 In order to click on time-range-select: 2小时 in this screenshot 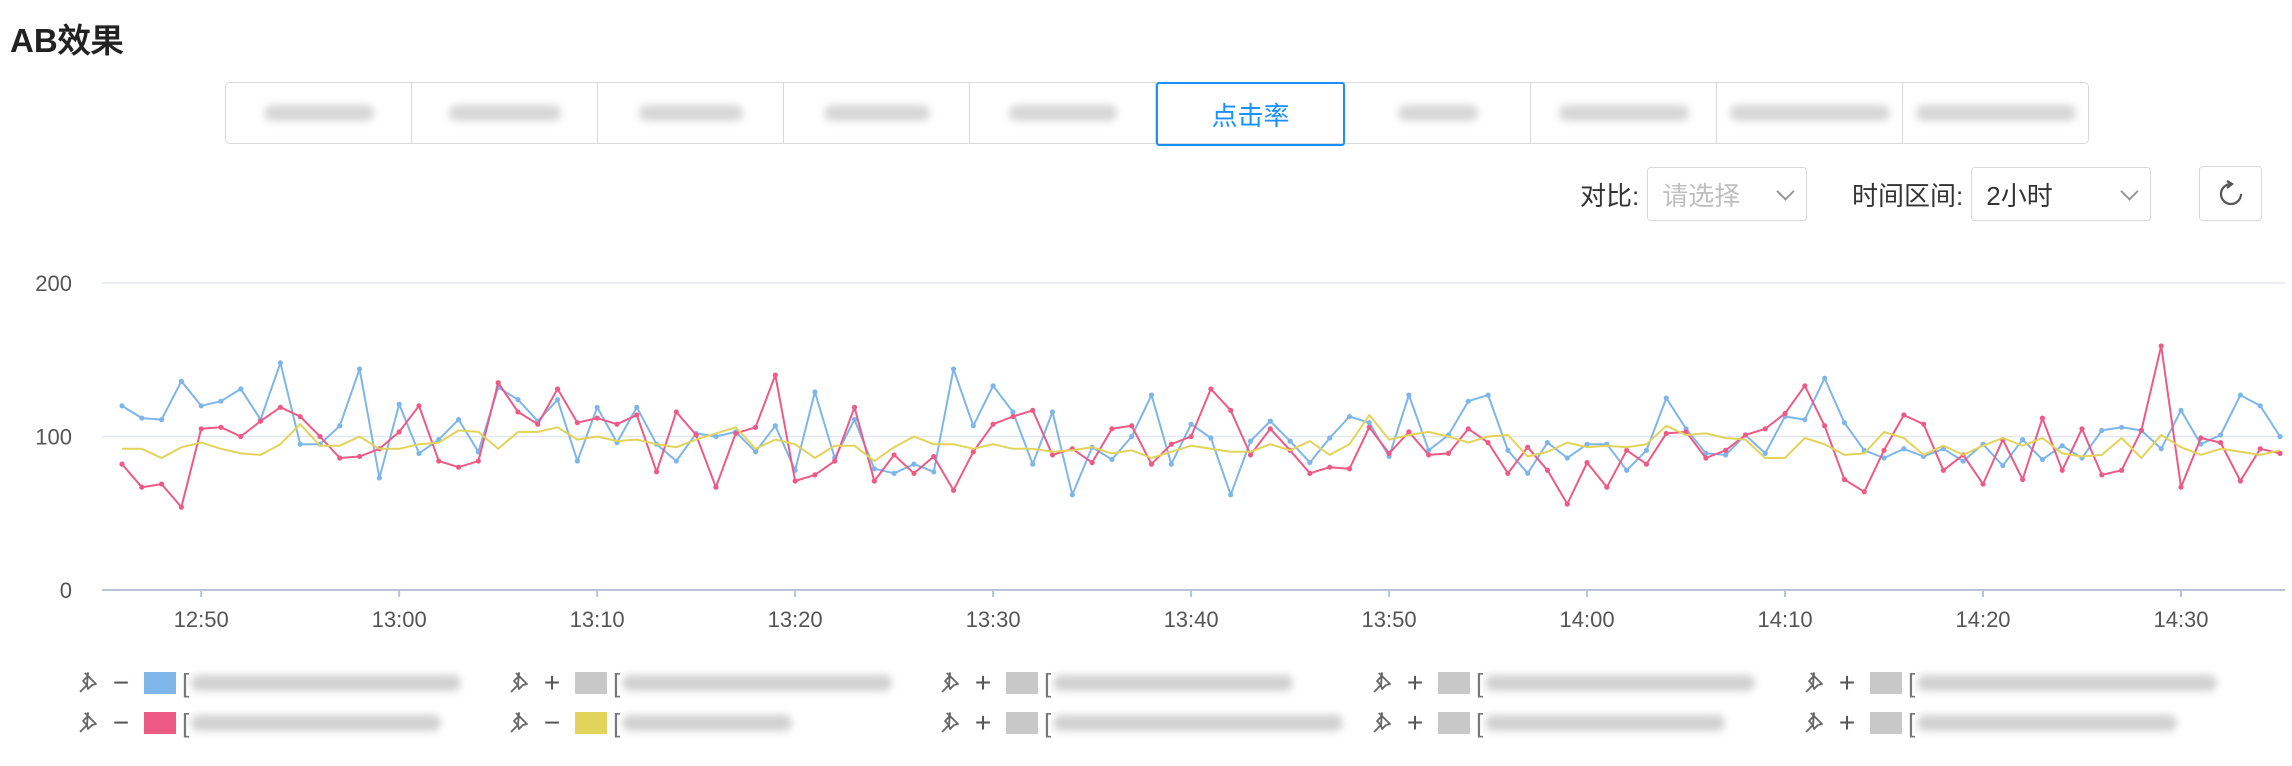, I will do `click(2061, 194)`.